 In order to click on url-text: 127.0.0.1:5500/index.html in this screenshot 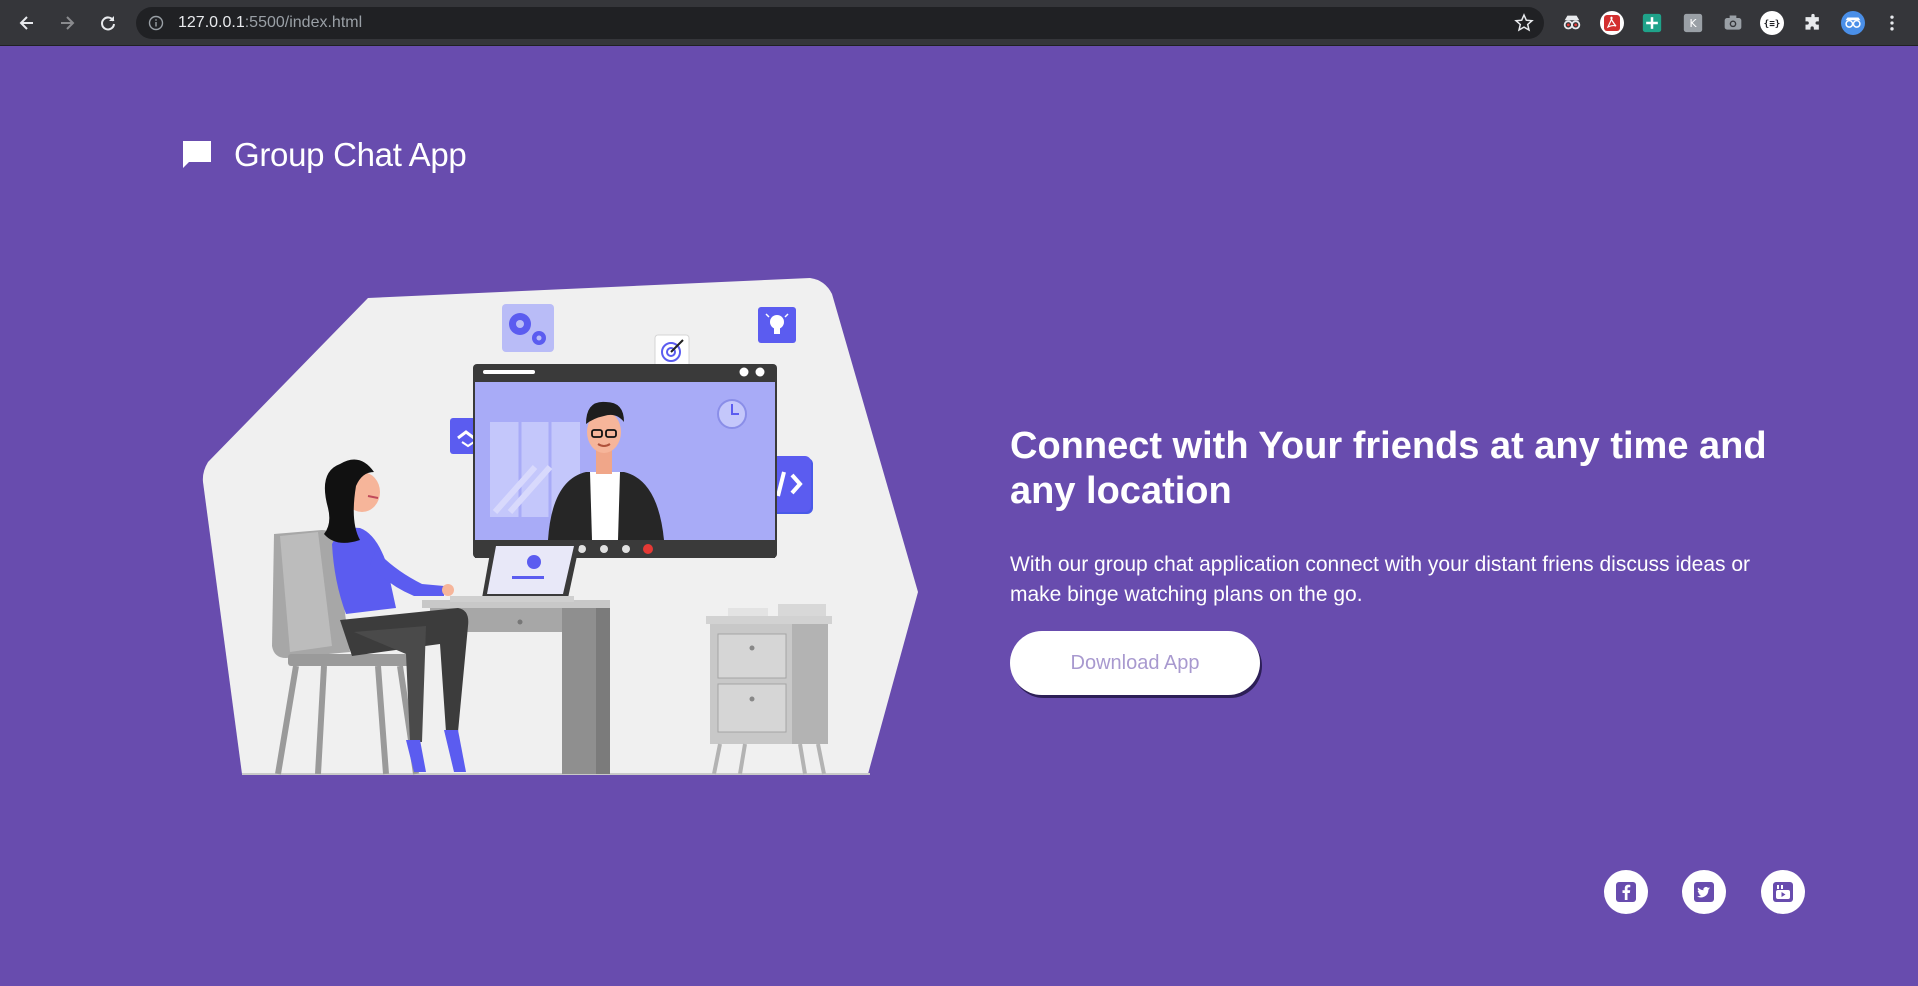, I will do `click(270, 23)`.